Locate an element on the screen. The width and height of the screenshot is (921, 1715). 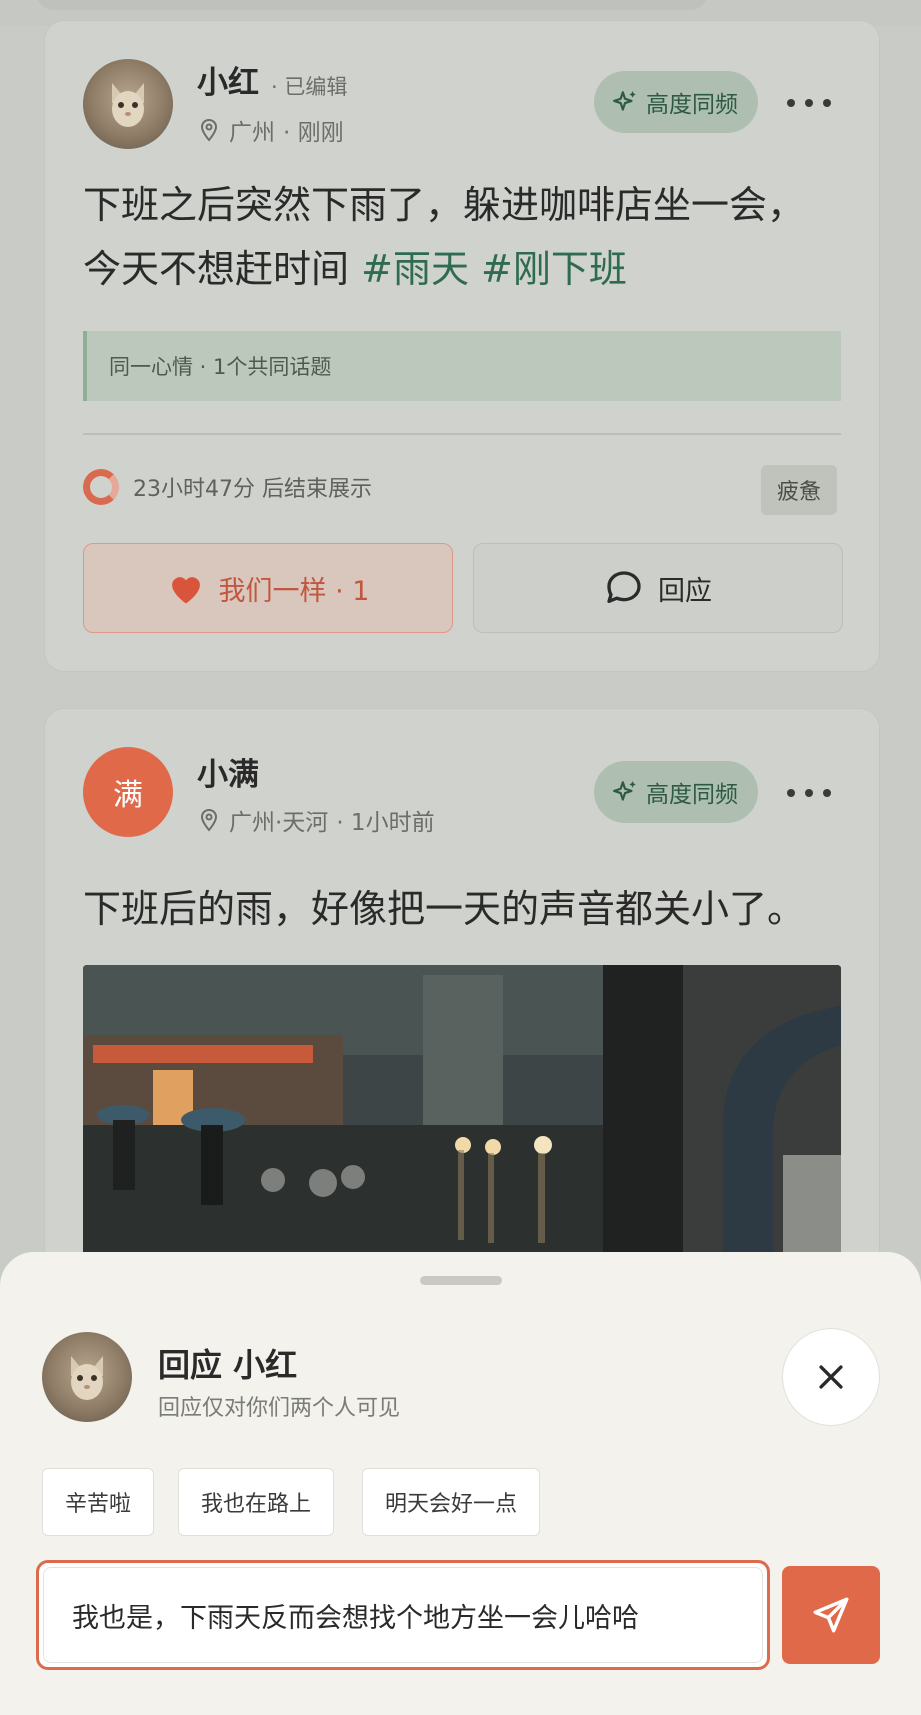
same-button: 我们一样 · 1 is located at coordinates (268, 588).